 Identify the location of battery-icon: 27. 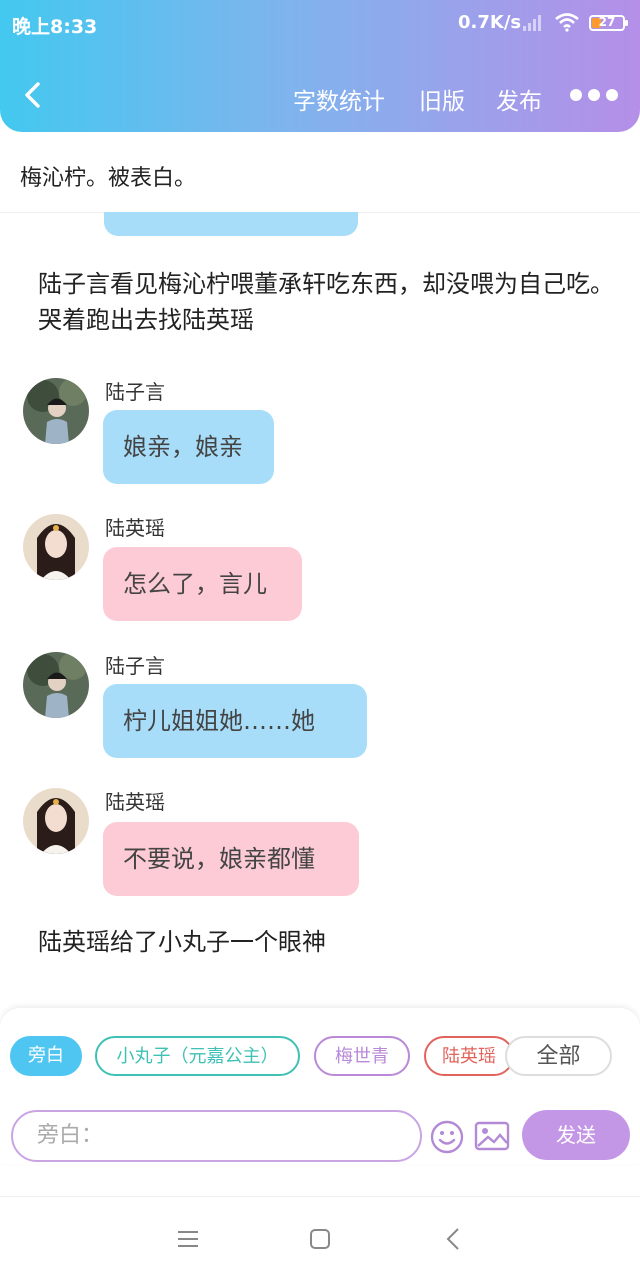
(608, 23).